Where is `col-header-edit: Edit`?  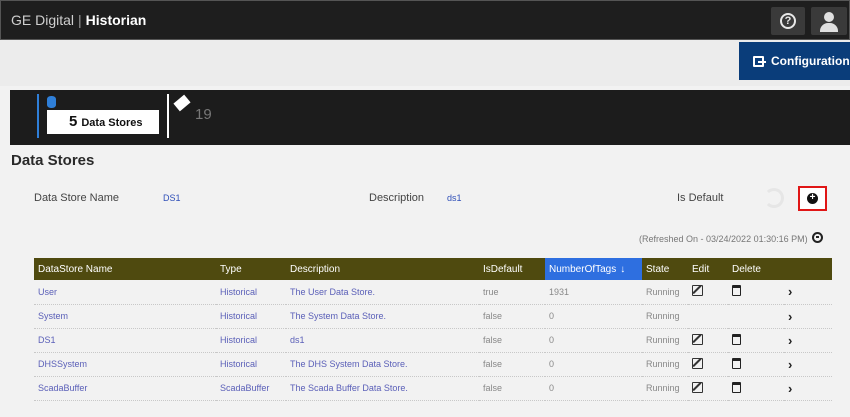 col-header-edit: Edit is located at coordinates (701, 269).